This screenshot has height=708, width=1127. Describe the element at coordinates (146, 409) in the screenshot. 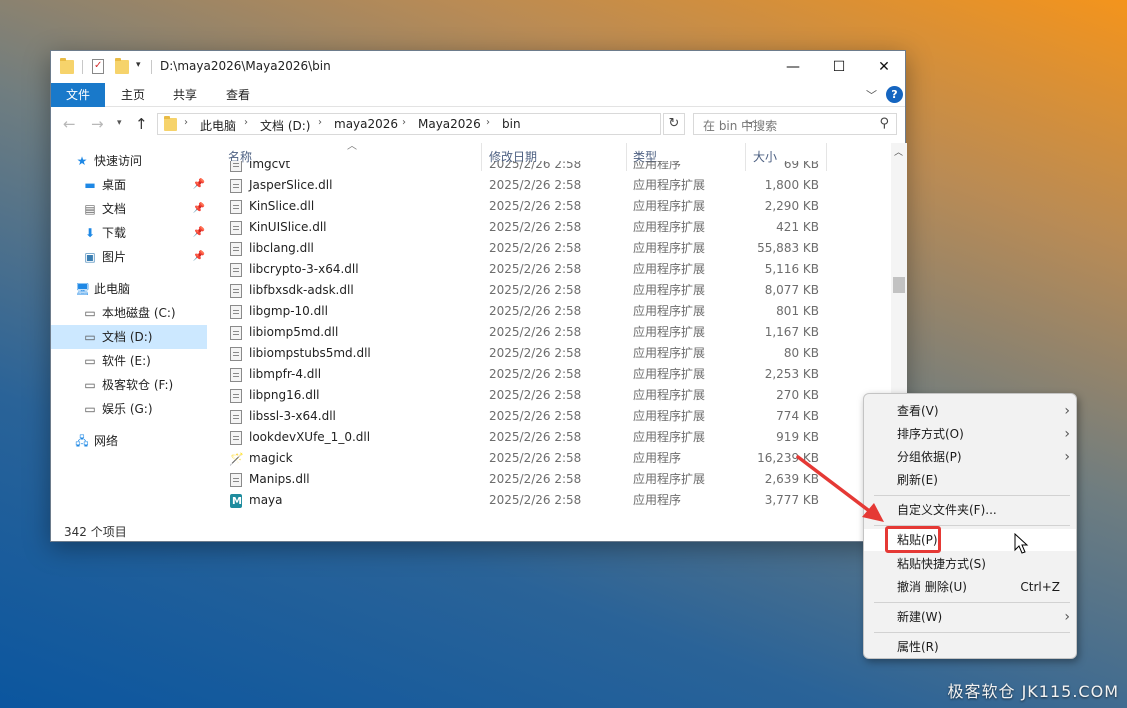

I see `sidebar-item-drive-g: ▭ 娱乐 (G:)` at that location.